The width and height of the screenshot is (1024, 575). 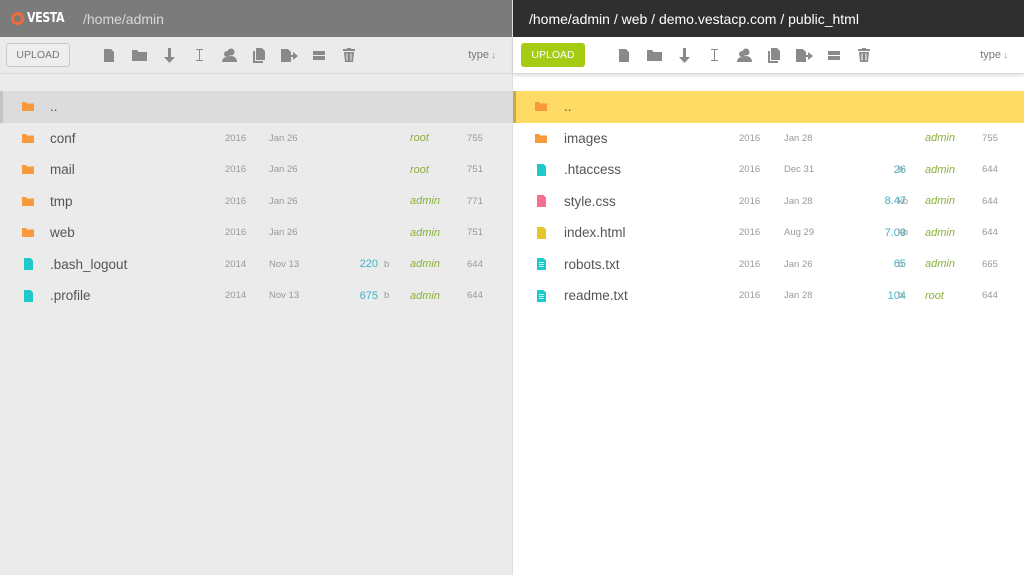 I want to click on file-year: 2014, so click(x=236, y=264).